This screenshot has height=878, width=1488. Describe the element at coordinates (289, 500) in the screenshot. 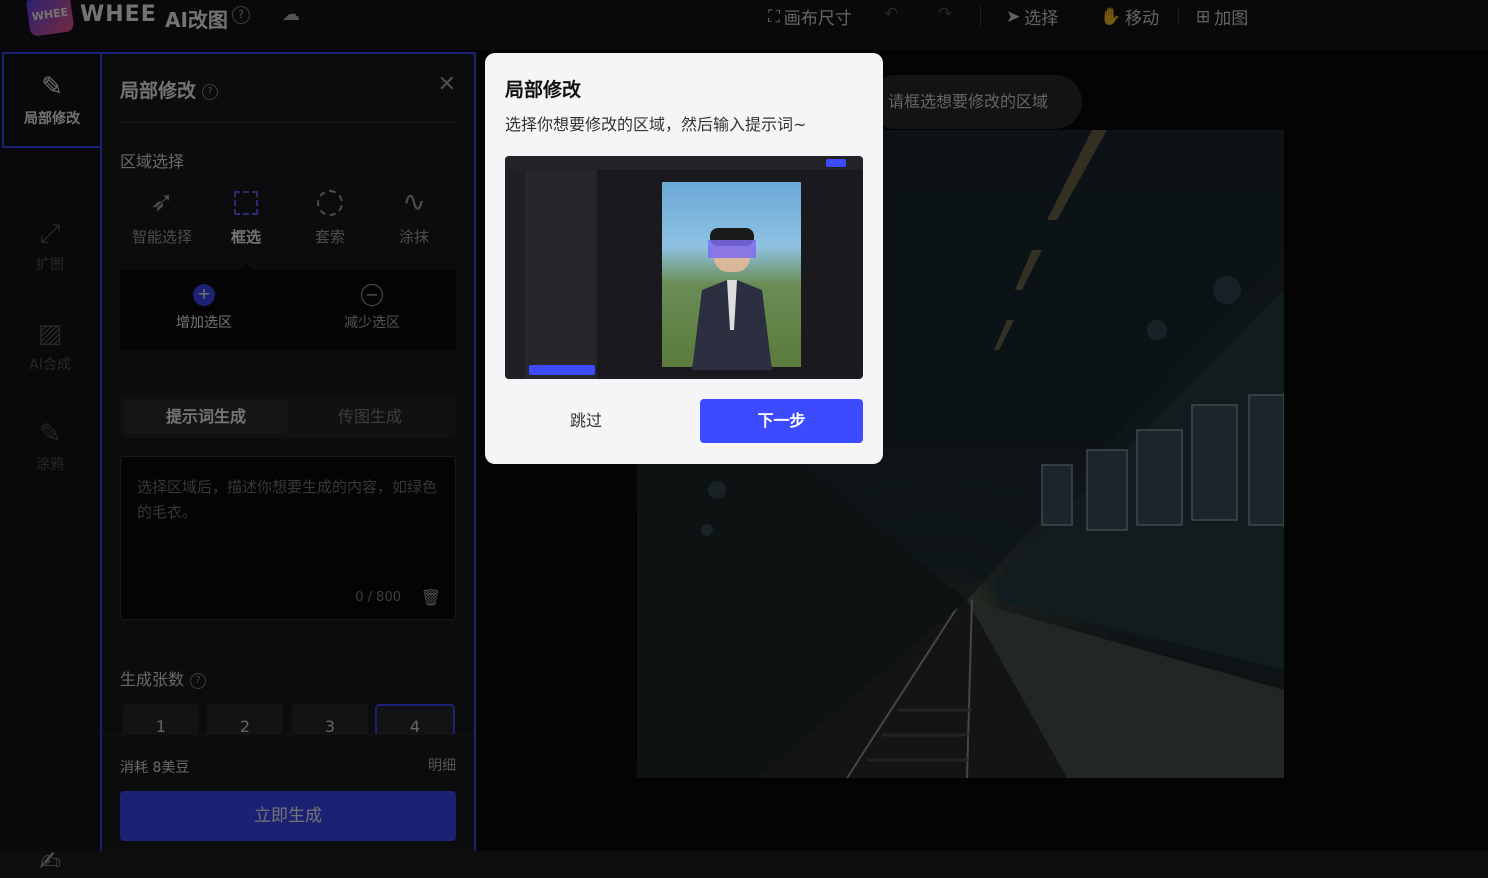

I see `prompt-placeholder: 选择区域后，描述你想要生成的内容，如绿色的毛衣。` at that location.